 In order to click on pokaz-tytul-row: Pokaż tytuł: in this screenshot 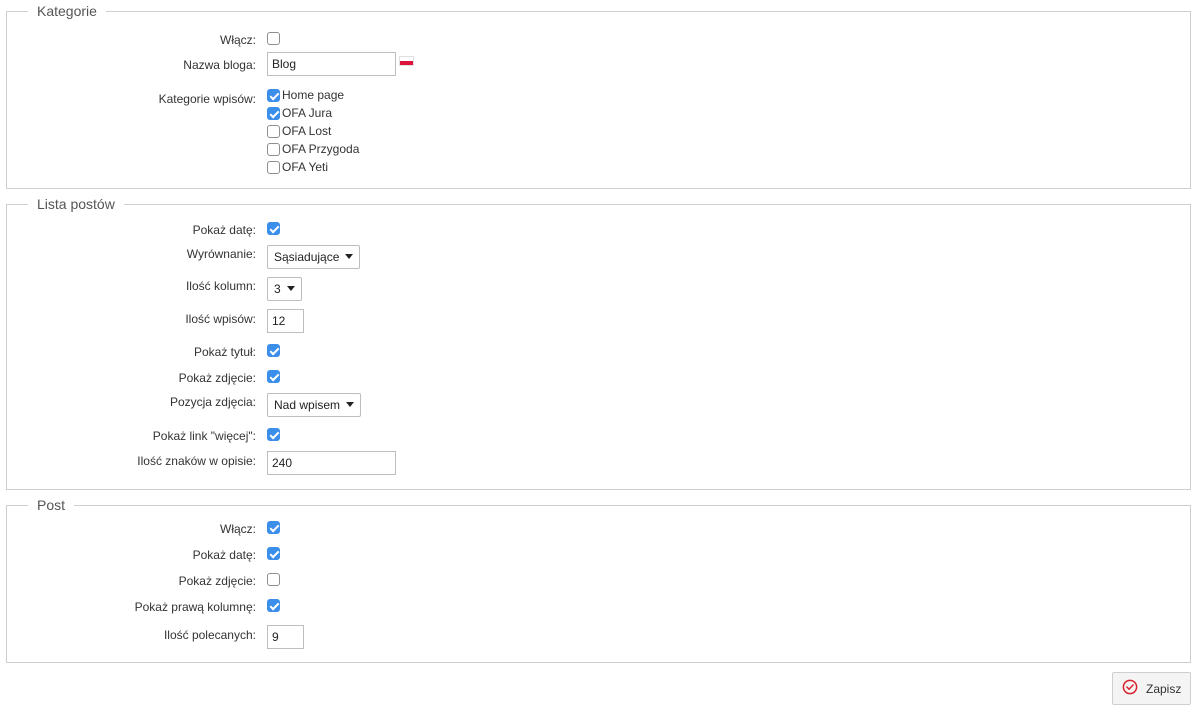, I will do `click(598, 352)`.